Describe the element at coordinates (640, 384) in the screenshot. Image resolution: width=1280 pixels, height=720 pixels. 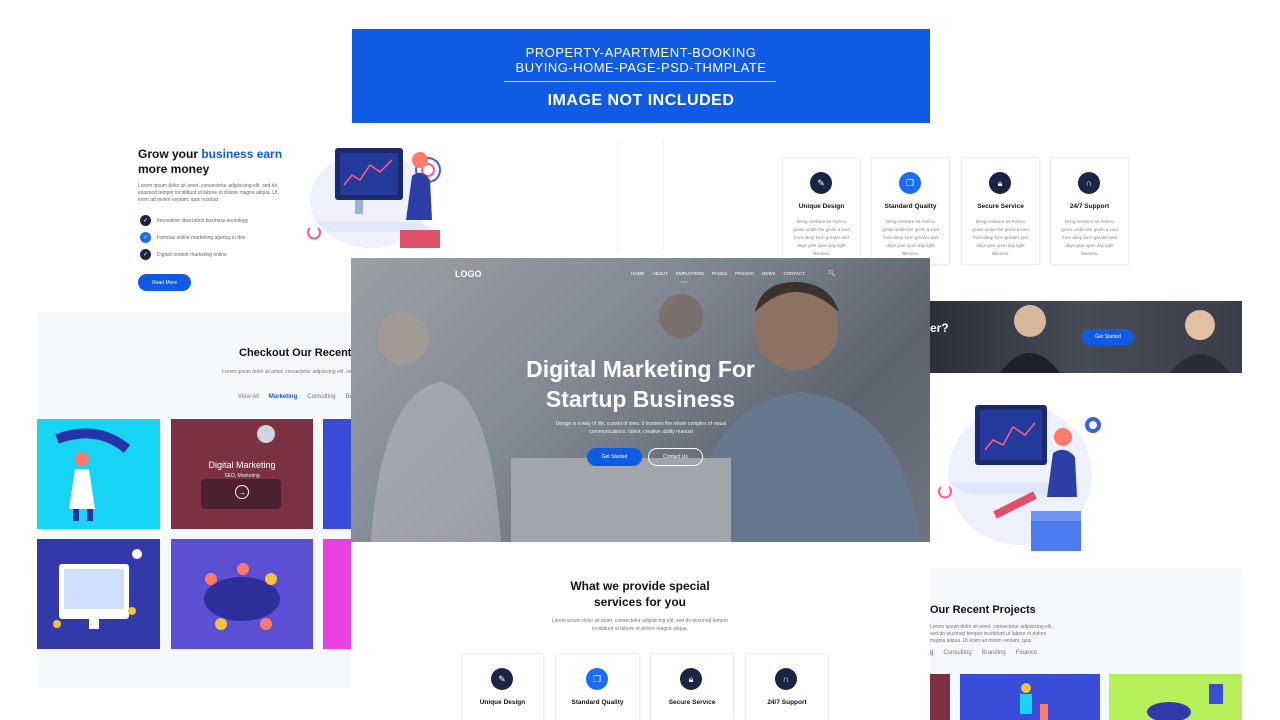
I see `hero-headline: Digital Marketing For Startup Business` at that location.